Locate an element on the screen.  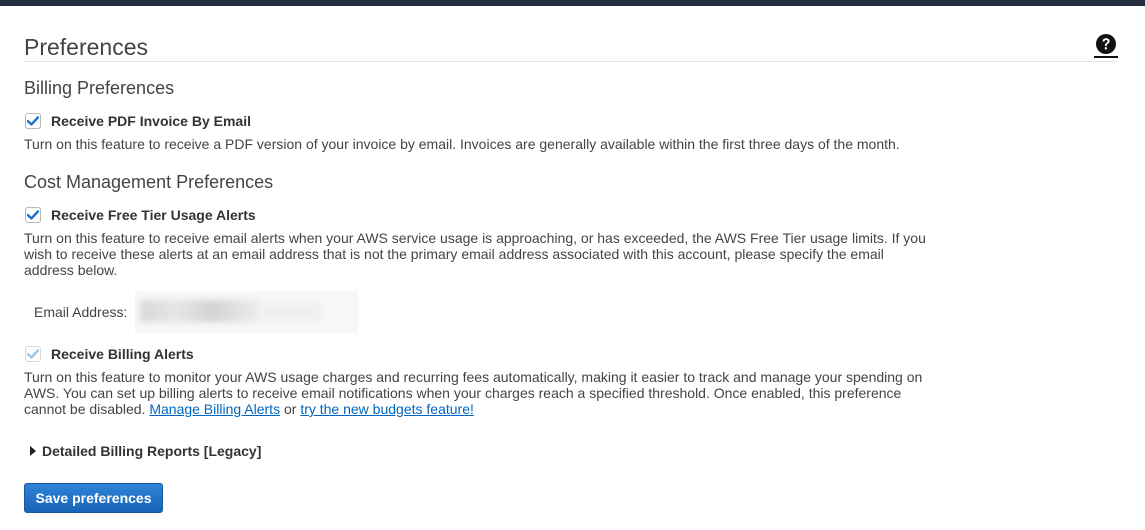
save-preferences-button: Save preferences is located at coordinates (93, 498).